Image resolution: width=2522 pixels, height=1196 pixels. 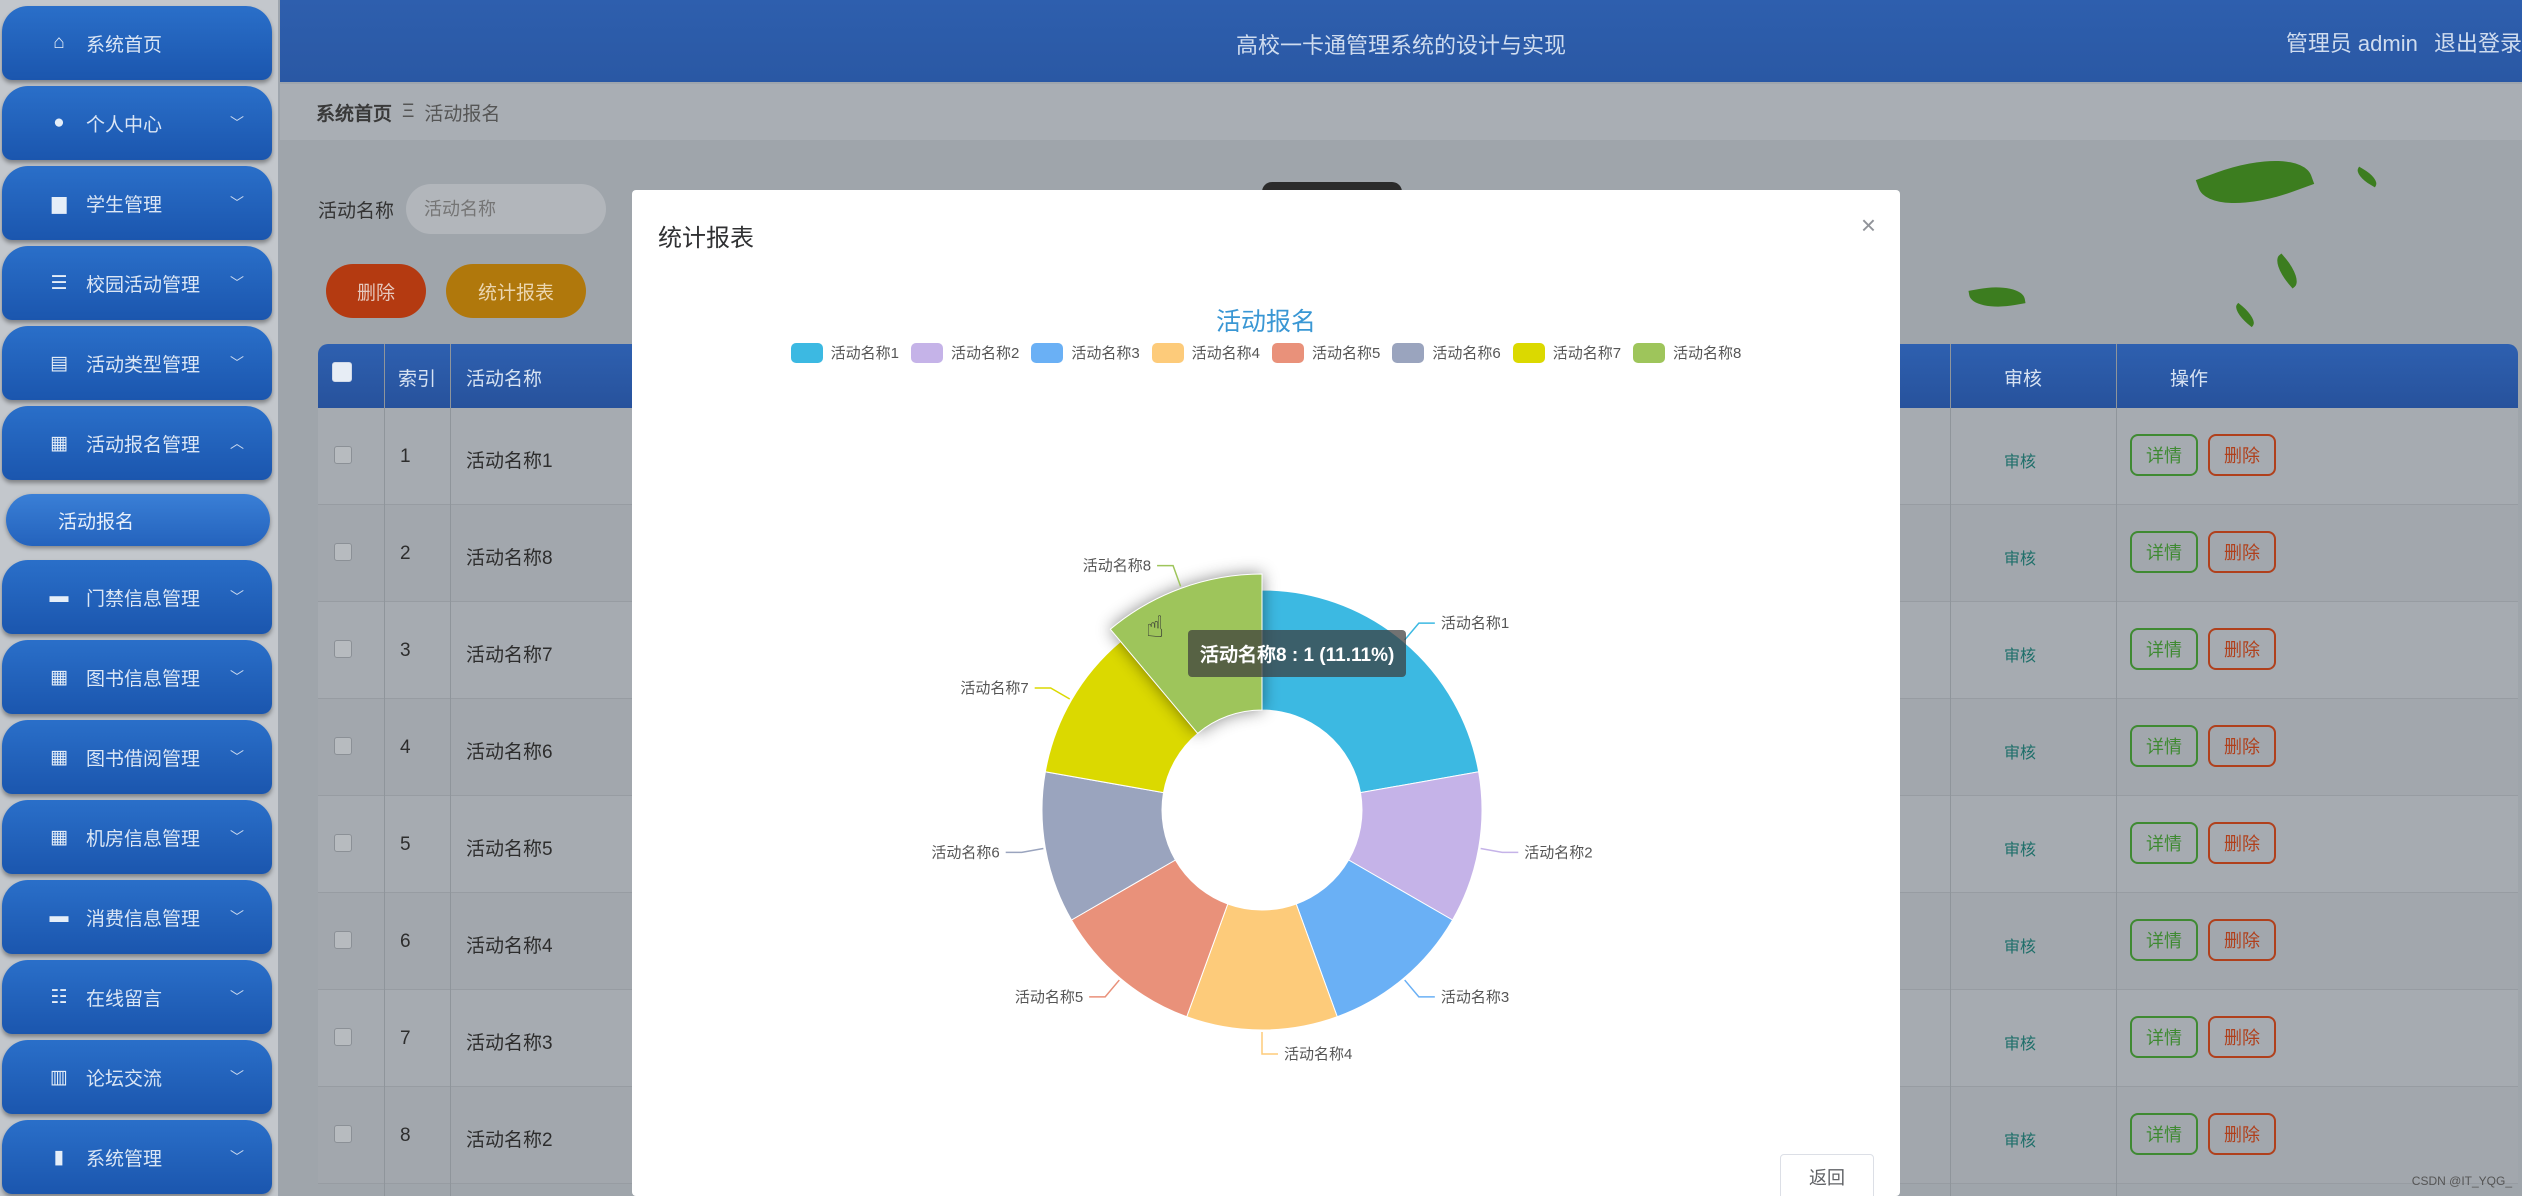 What do you see at coordinates (1400, 45) in the screenshot?
I see `app-title: 高校一卡通管理系统的设计与实现` at bounding box center [1400, 45].